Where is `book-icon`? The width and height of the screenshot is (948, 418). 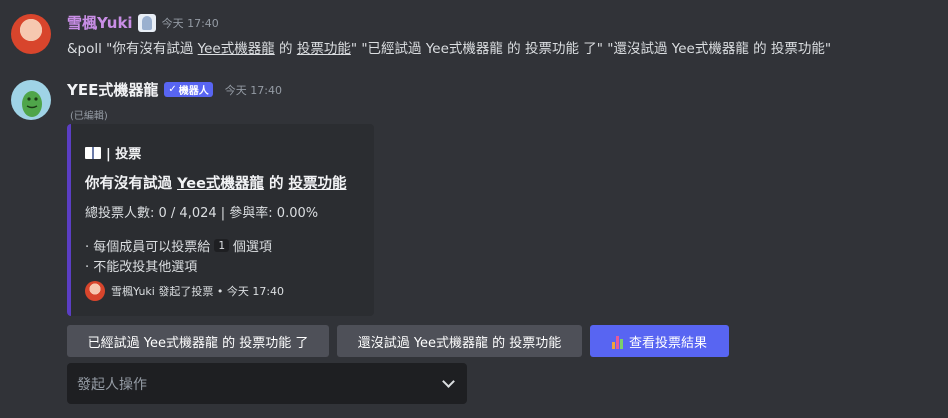
book-icon is located at coordinates (93, 152).